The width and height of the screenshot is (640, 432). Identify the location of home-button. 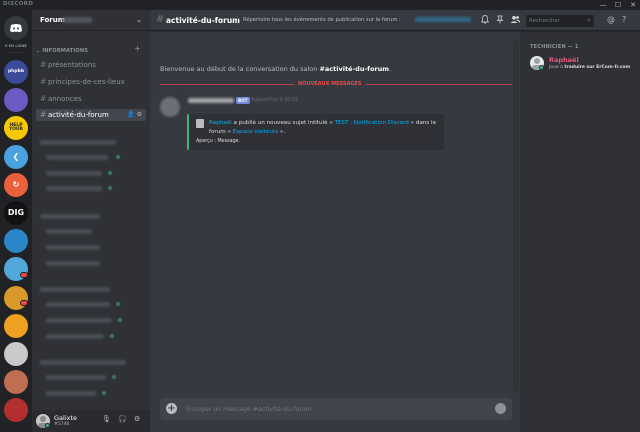
(16, 28).